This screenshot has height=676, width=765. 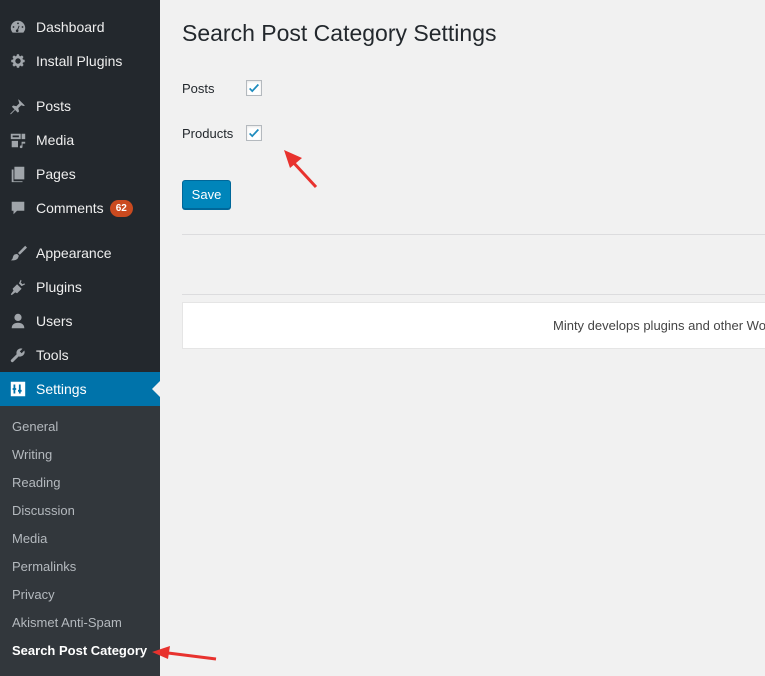 What do you see at coordinates (18, 321) in the screenshot?
I see `user-icon` at bounding box center [18, 321].